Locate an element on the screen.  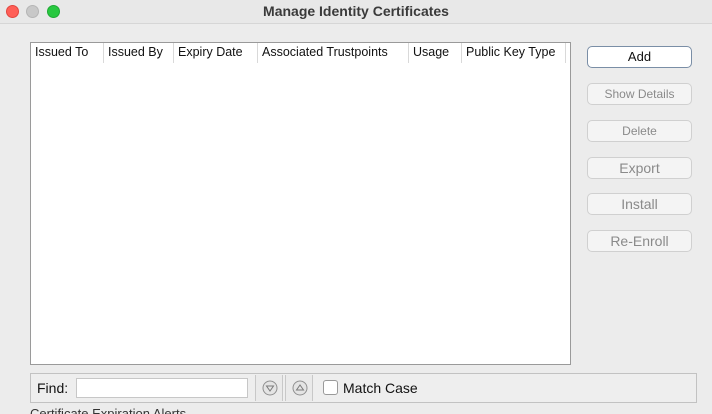
window-title: Manage Identity Certificates is located at coordinates (356, 11).